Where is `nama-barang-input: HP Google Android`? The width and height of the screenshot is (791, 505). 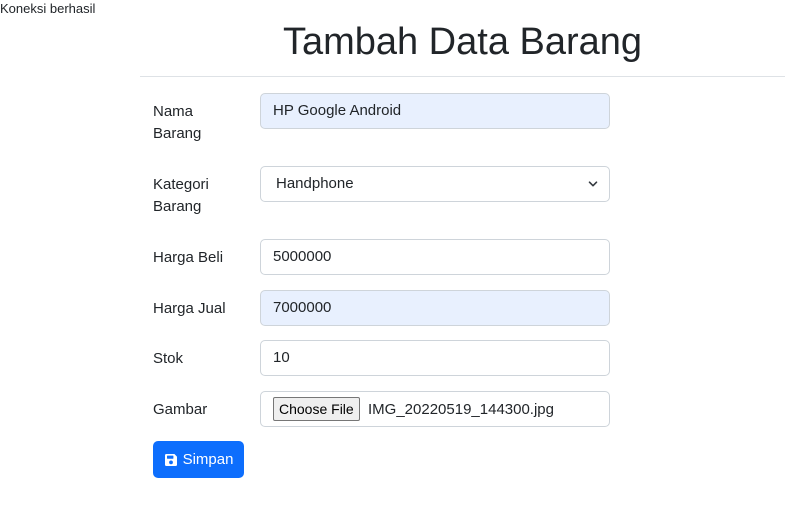
nama-barang-input: HP Google Android is located at coordinates (435, 111).